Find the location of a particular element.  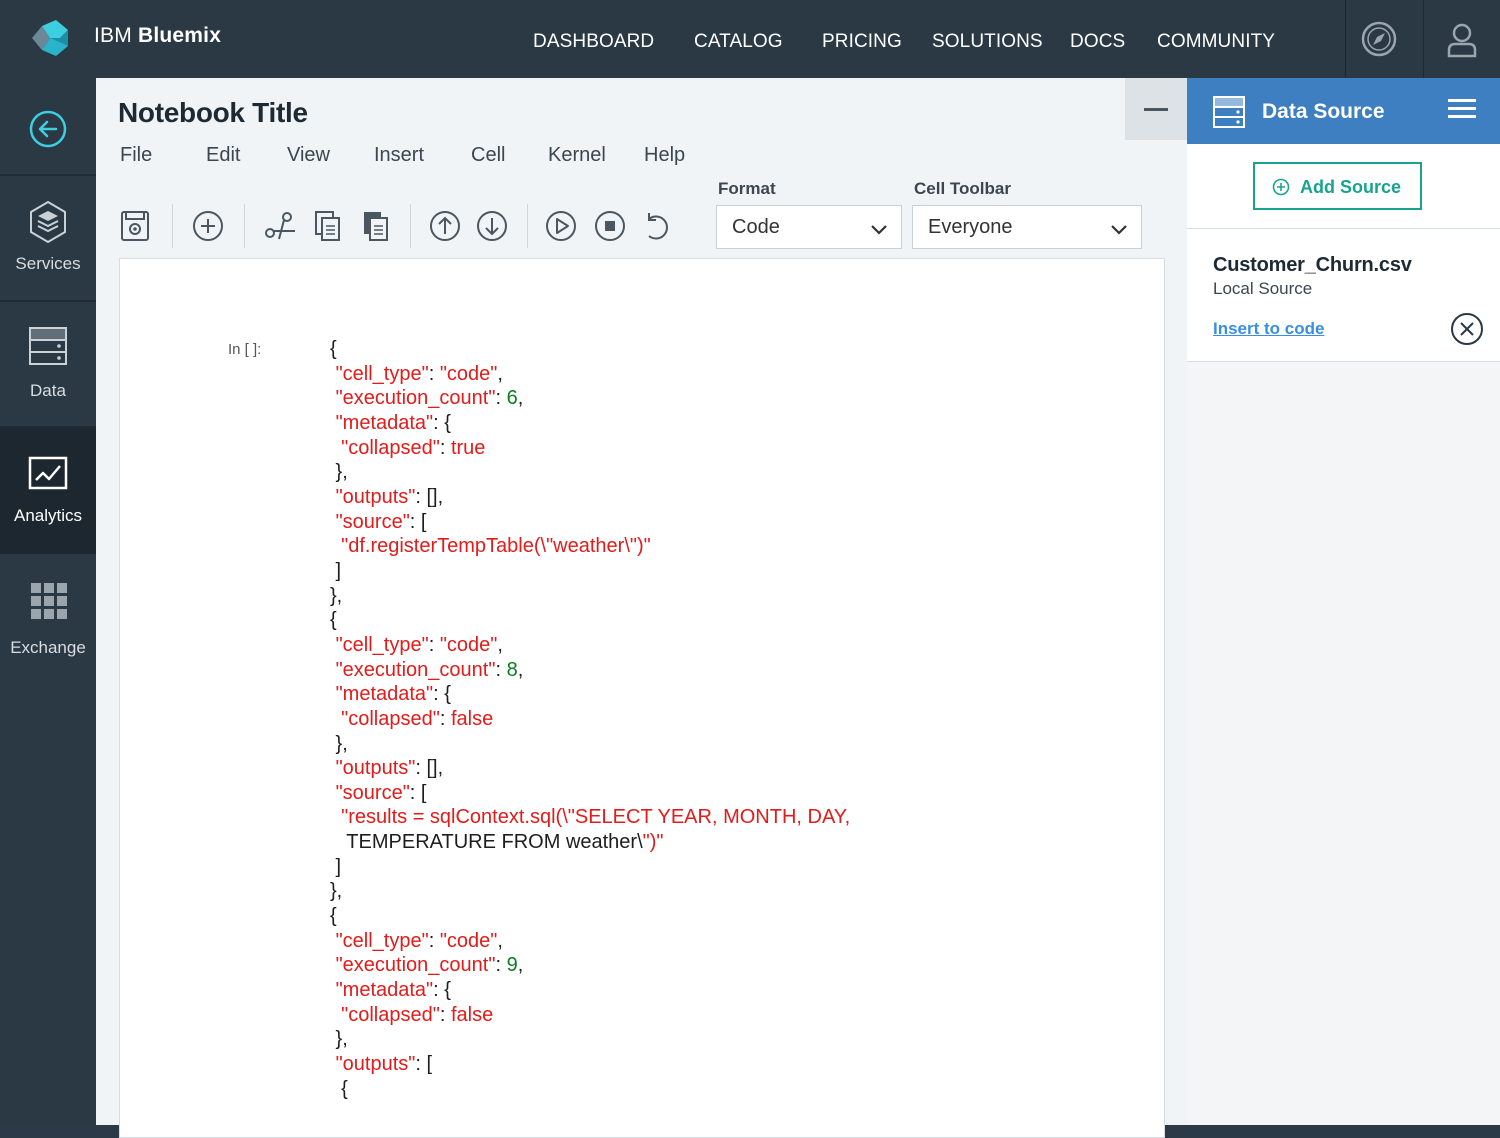

panel-actions: Add Source is located at coordinates (1343, 186).